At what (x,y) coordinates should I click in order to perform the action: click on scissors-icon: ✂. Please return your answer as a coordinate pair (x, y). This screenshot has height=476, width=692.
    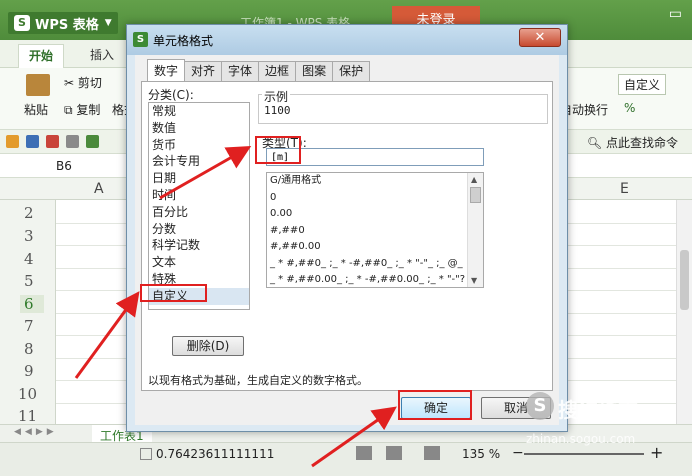
    Looking at the image, I should click on (71, 83).